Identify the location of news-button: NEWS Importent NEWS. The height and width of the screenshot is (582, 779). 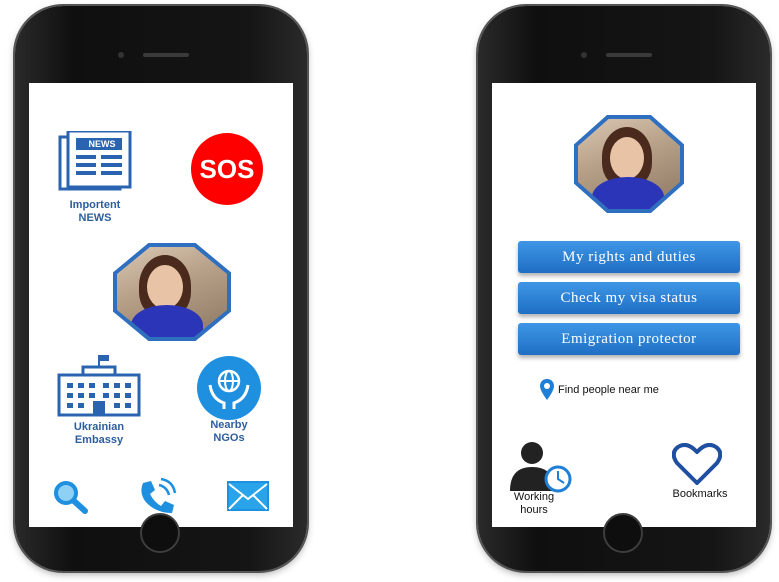
(95, 186).